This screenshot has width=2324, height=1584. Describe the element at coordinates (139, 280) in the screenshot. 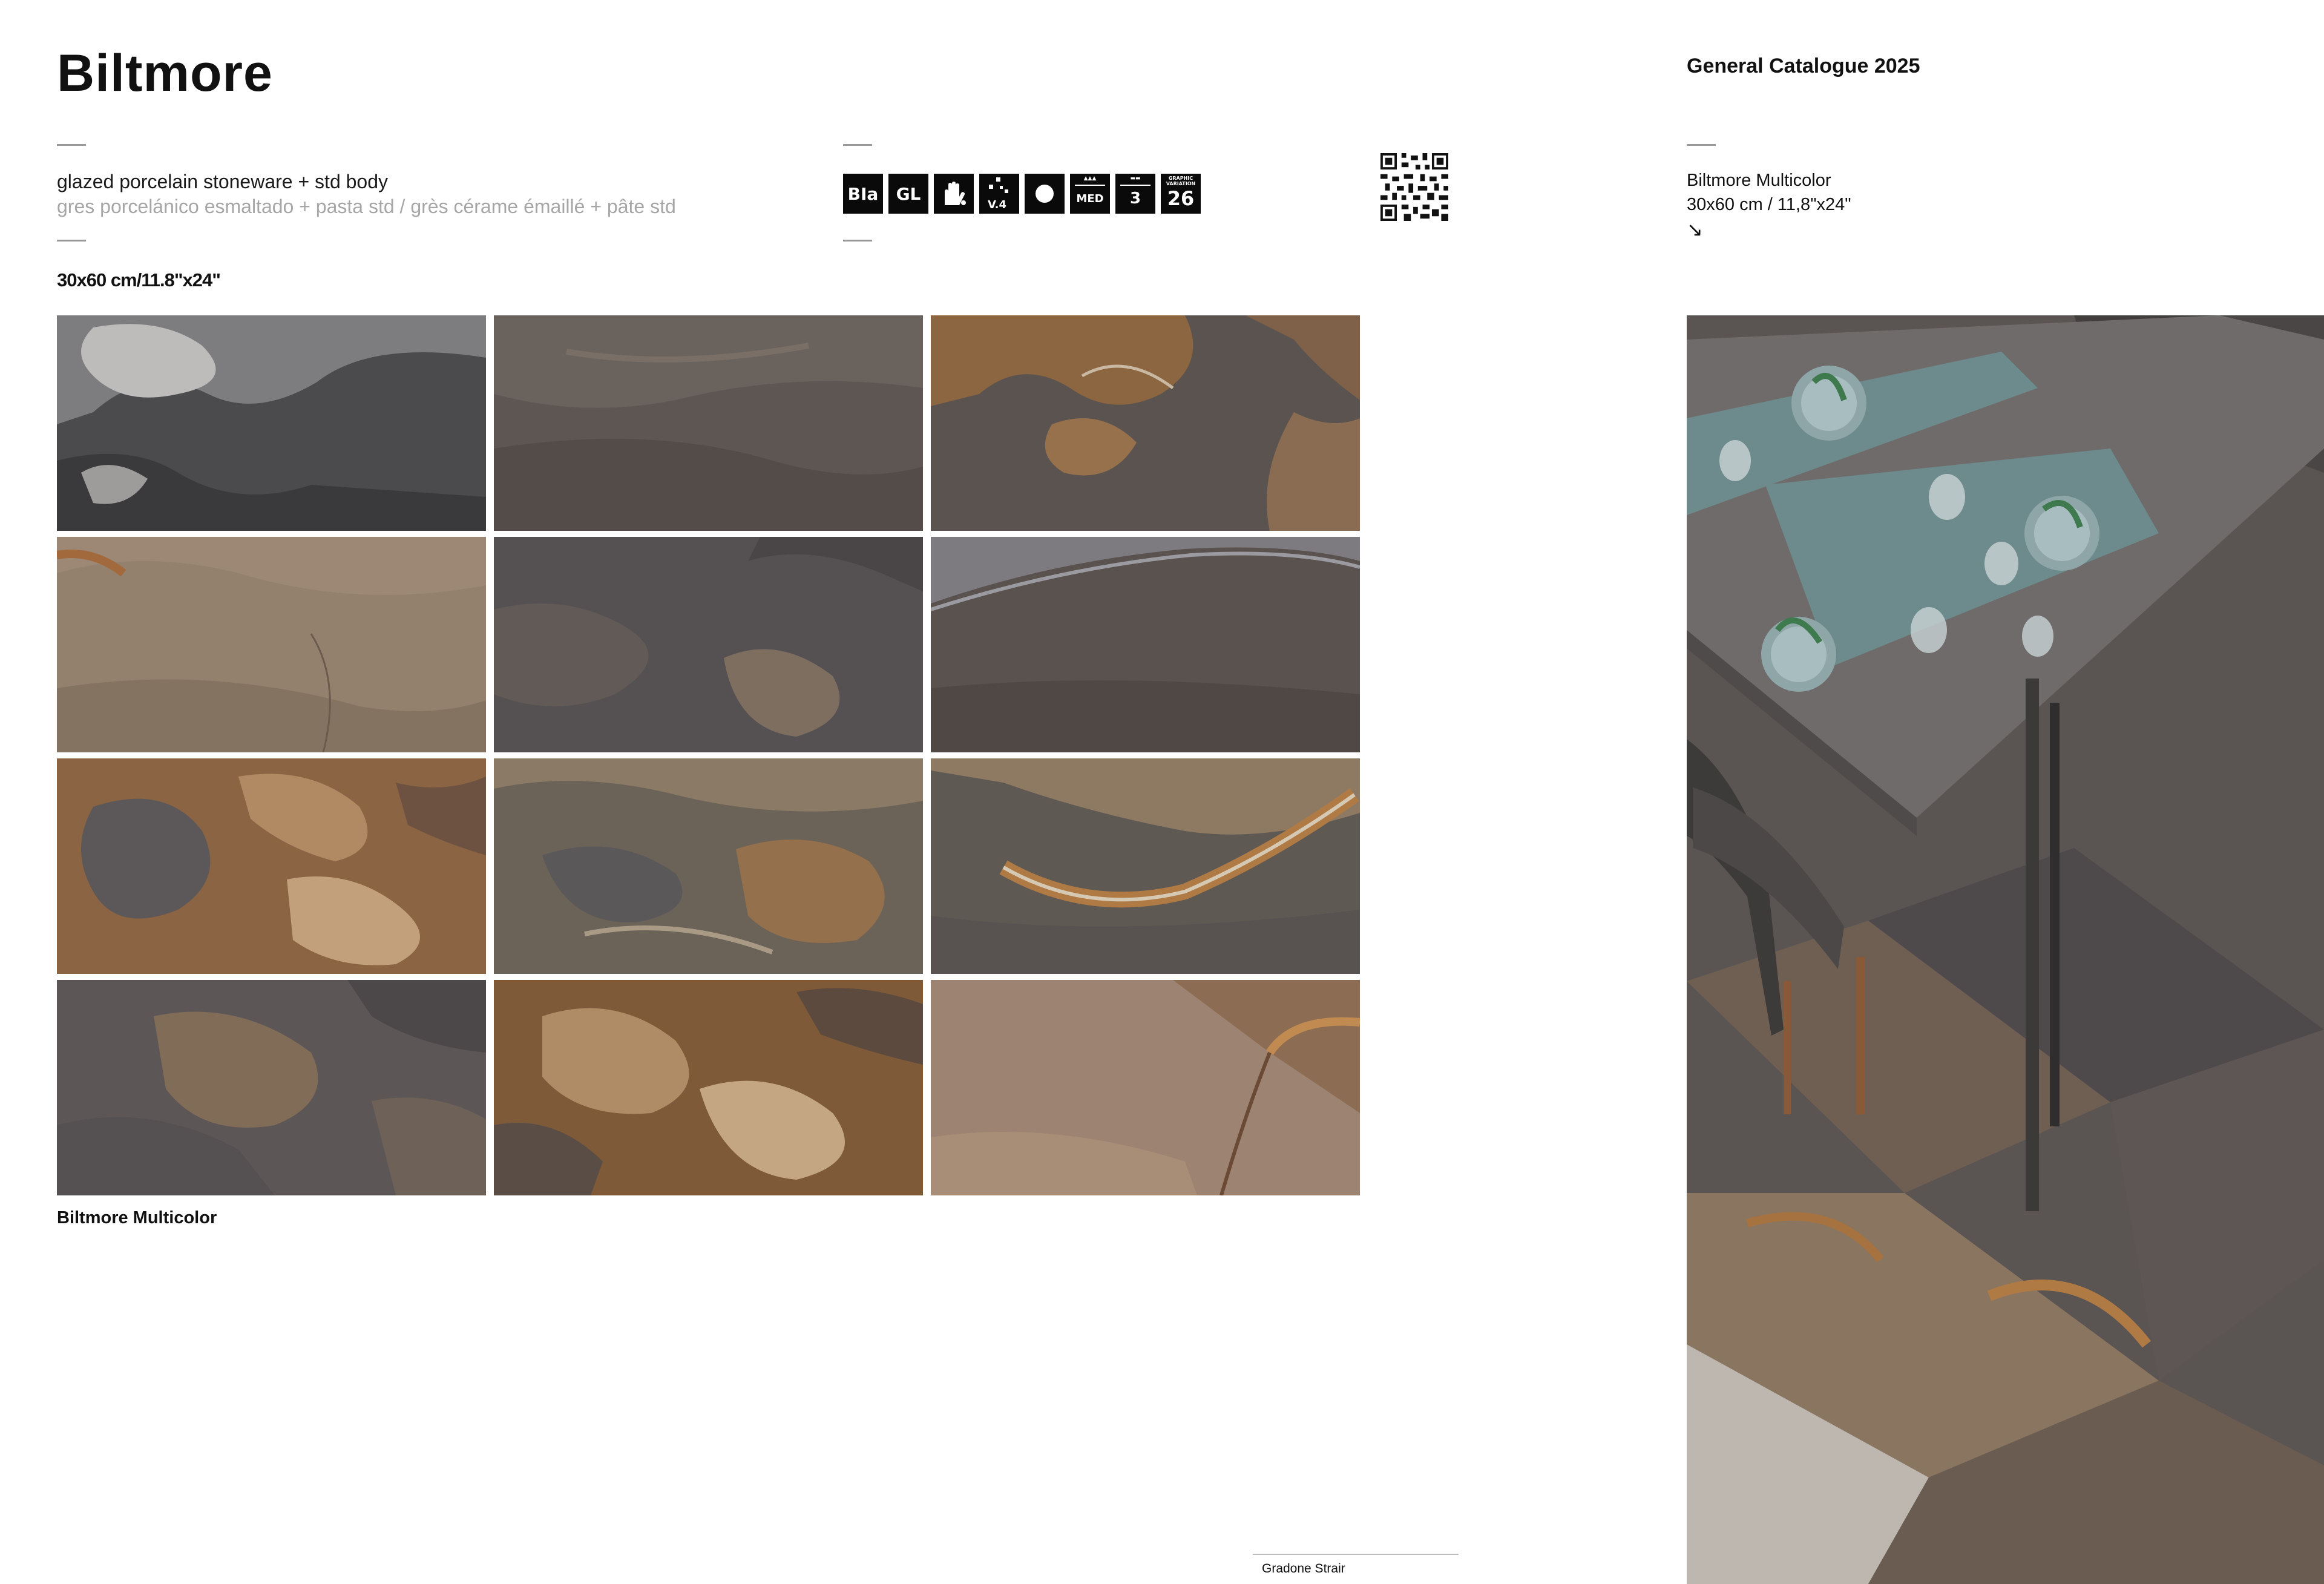

I see `format-size: 30x60 cm/11.8"x24"` at that location.